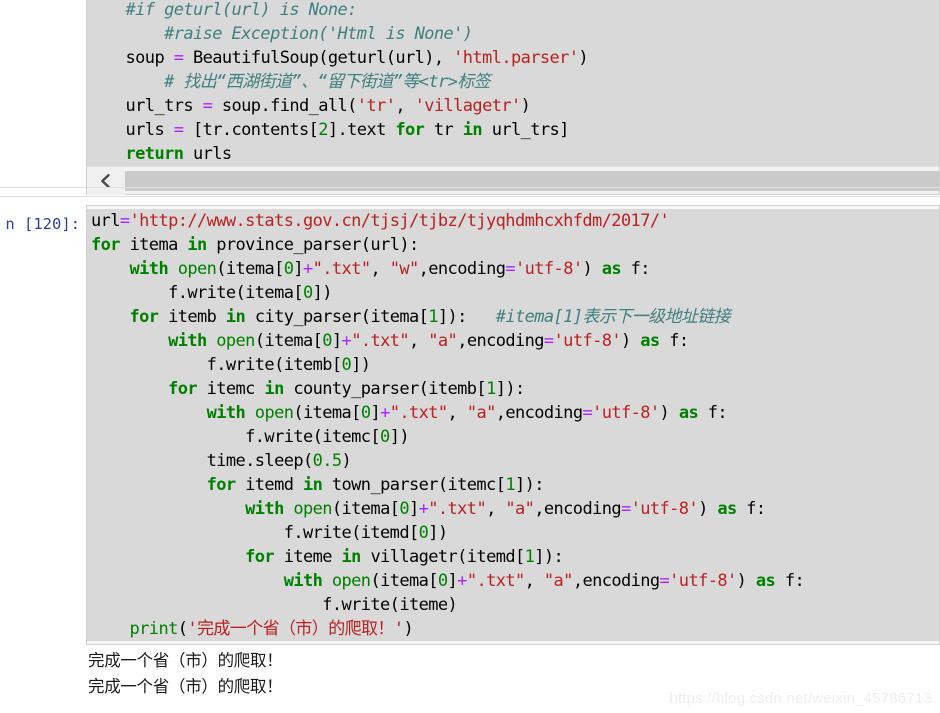  I want to click on token-name: itemb, so click(192, 317).